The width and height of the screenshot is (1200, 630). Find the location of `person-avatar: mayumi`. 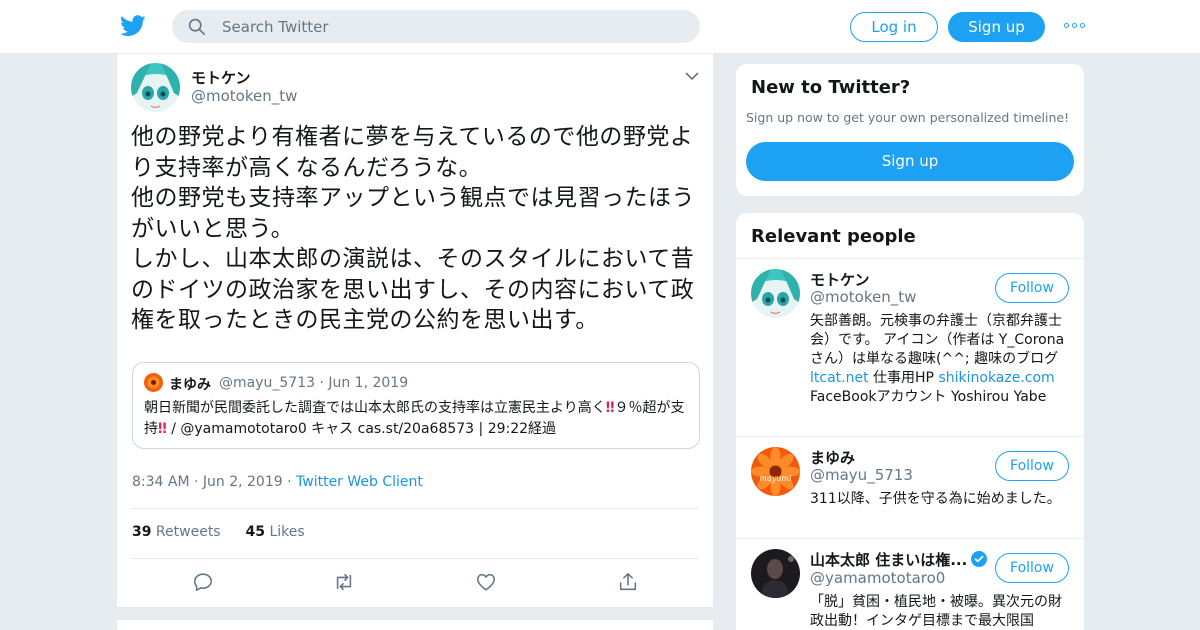

person-avatar: mayumi is located at coordinates (775, 471).